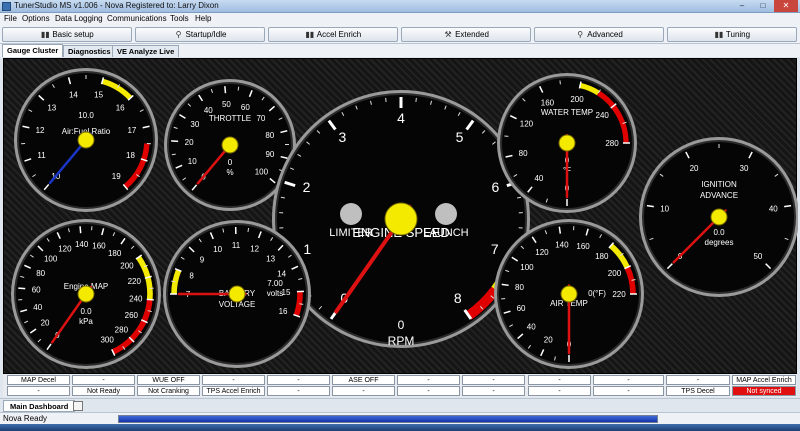  What do you see at coordinates (103, 380) in the screenshot?
I see `indicator-row1-1: -` at bounding box center [103, 380].